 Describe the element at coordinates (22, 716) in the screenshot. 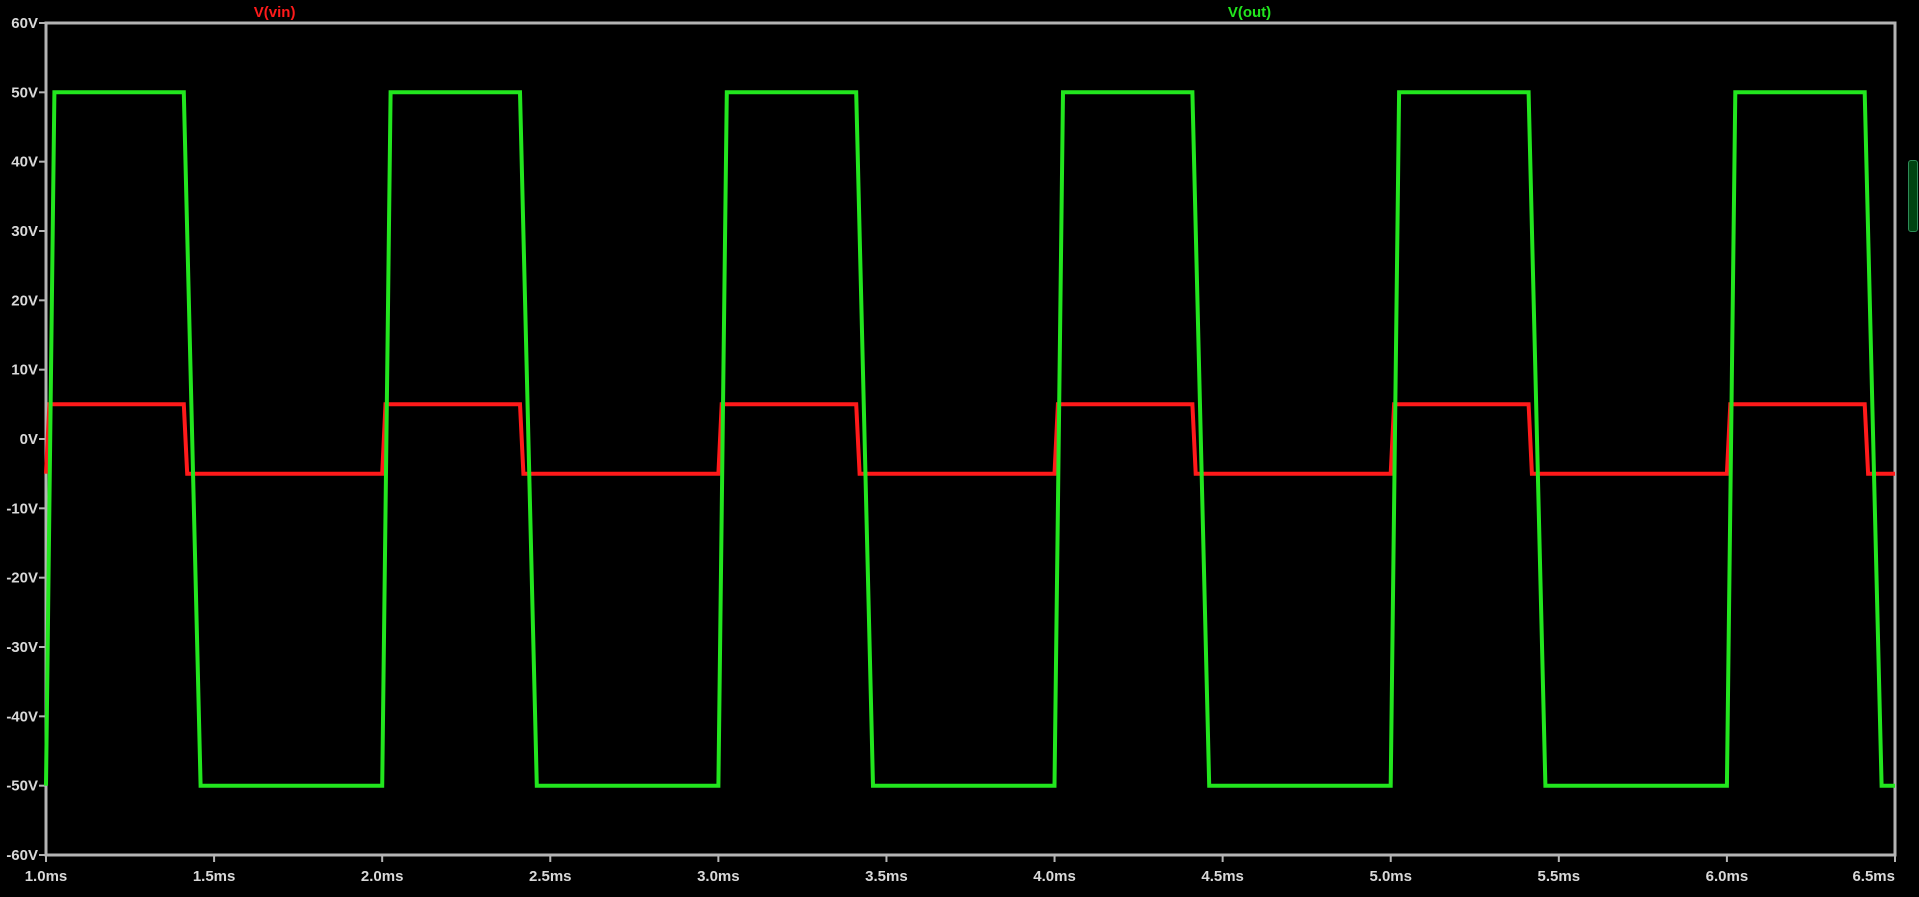

I see `y-tick-label: -40V` at that location.